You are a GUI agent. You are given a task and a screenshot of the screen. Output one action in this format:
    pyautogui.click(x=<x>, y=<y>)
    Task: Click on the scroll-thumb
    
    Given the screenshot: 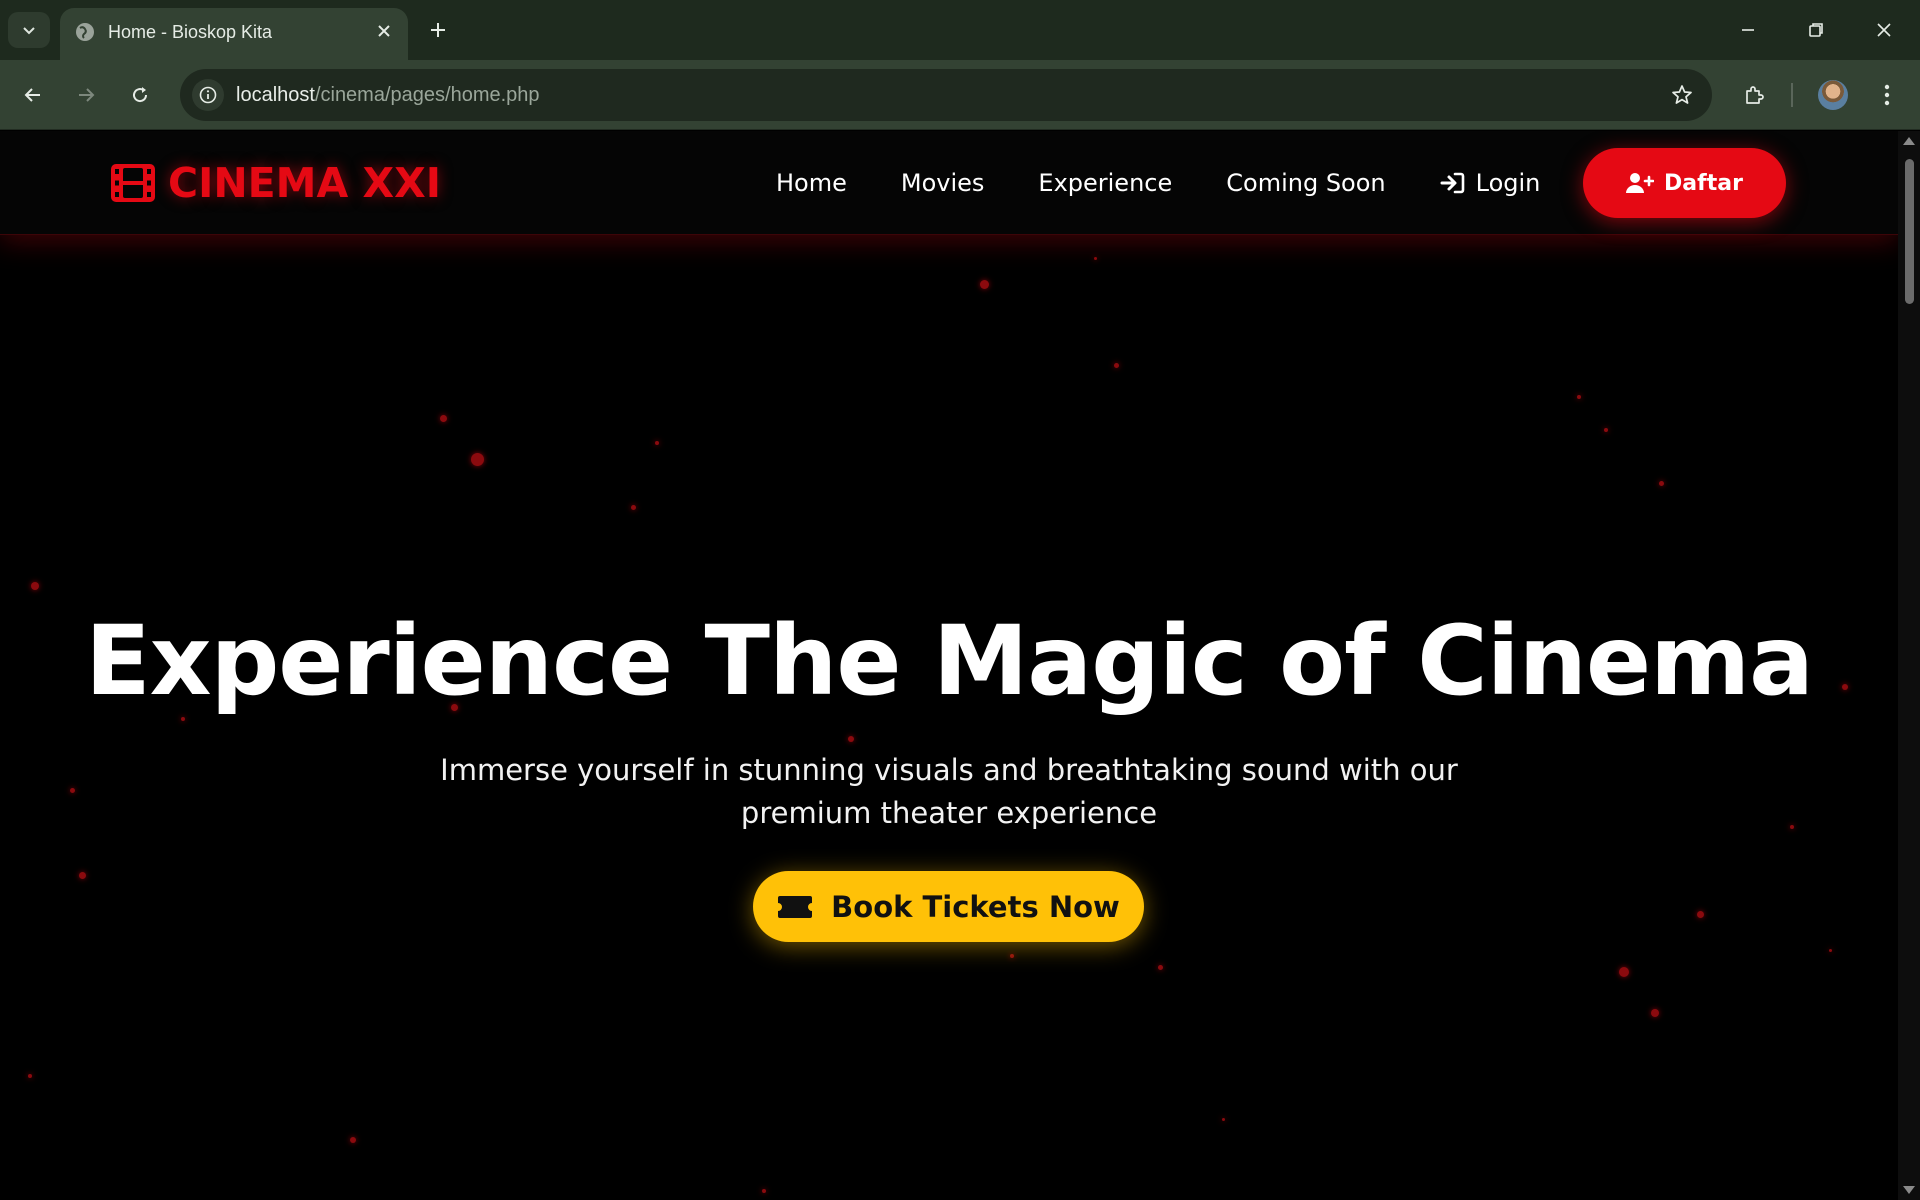 What is the action you would take?
    pyautogui.click(x=1909, y=231)
    